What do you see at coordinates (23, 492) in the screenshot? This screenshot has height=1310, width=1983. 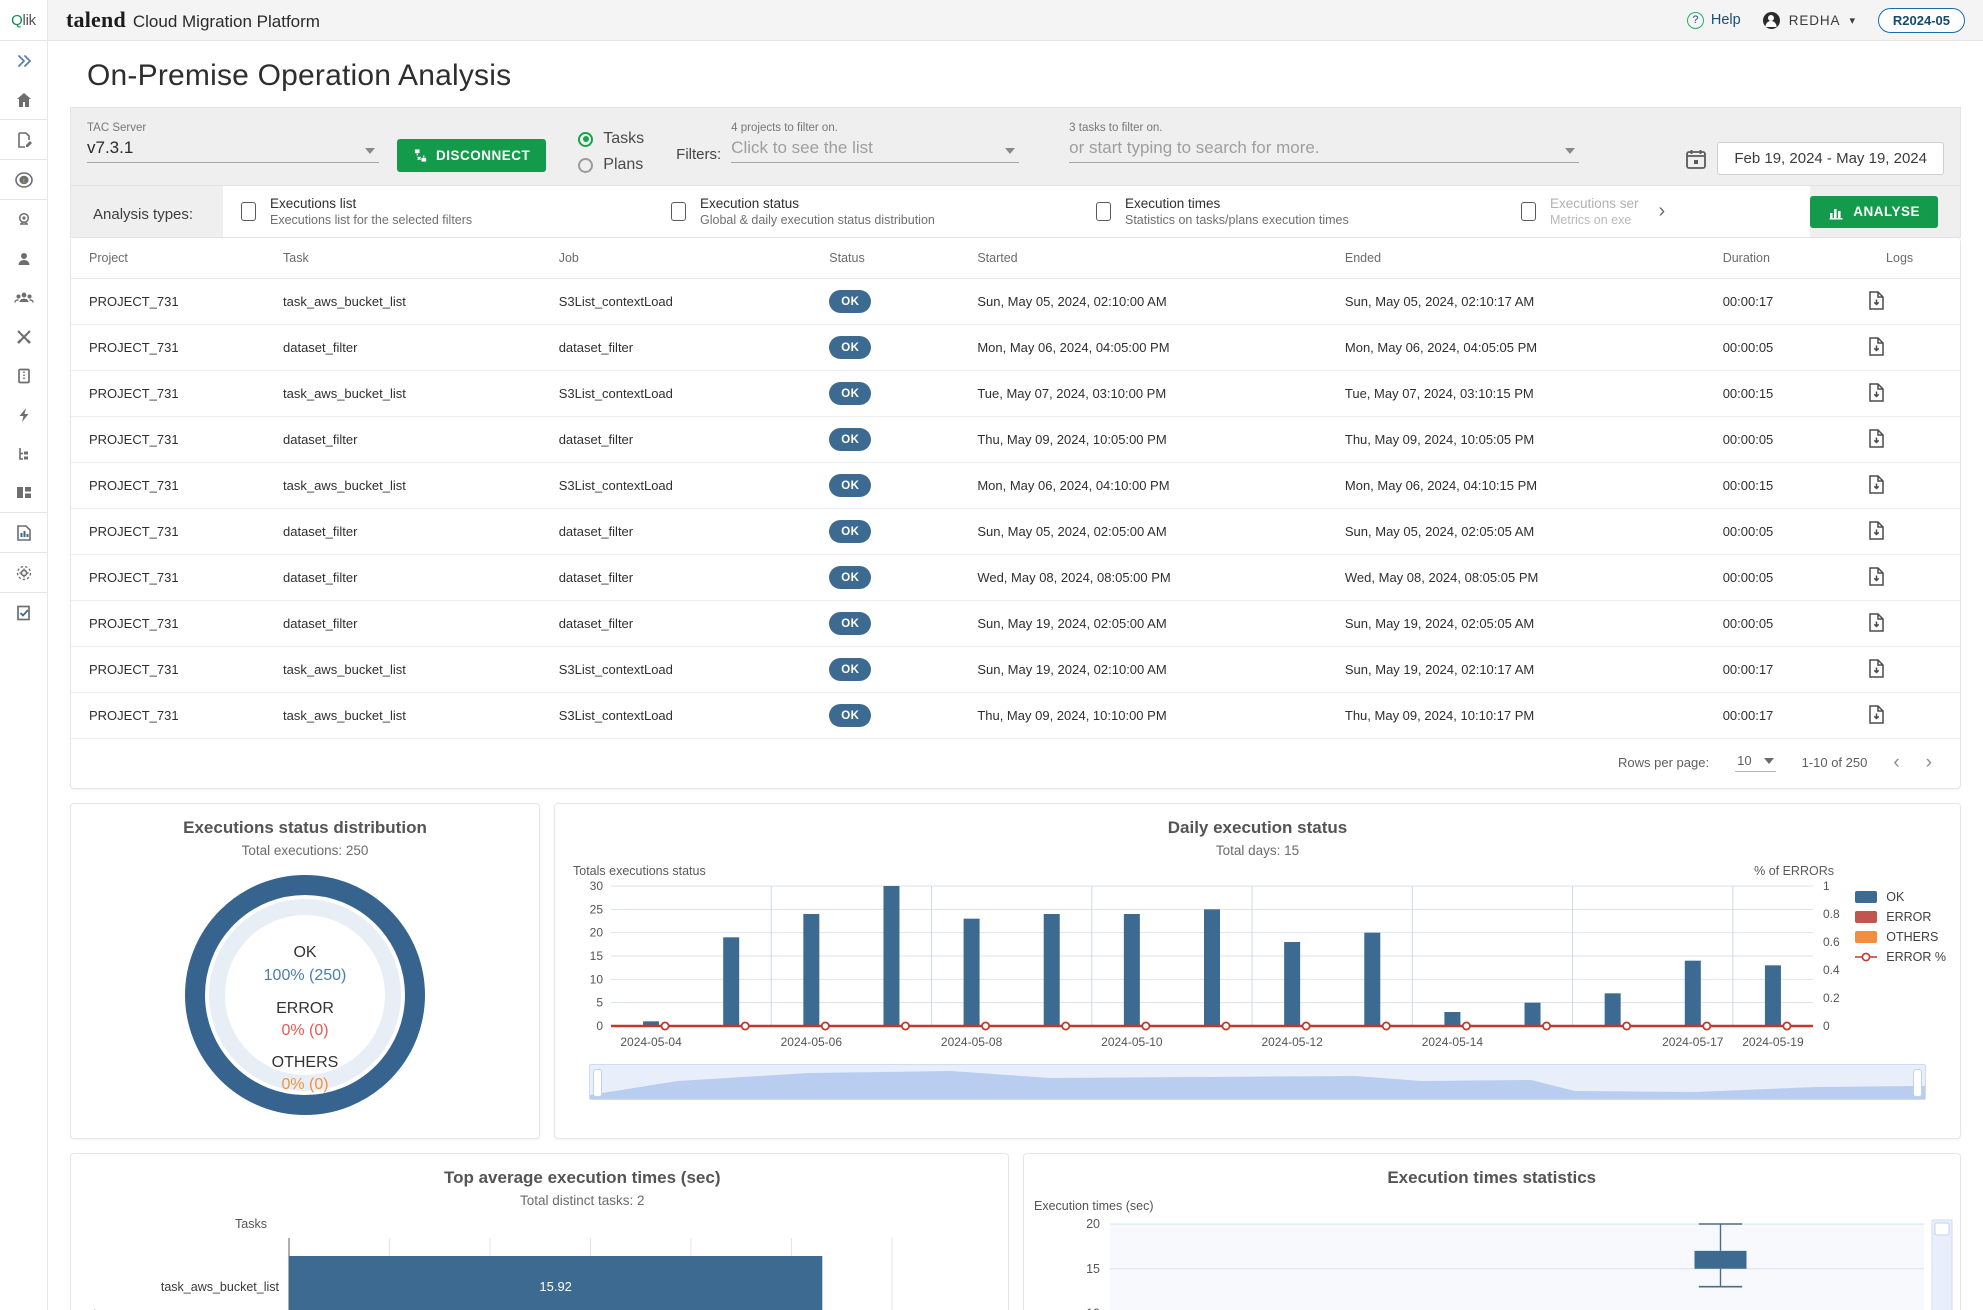 I see `dashboard-icon` at bounding box center [23, 492].